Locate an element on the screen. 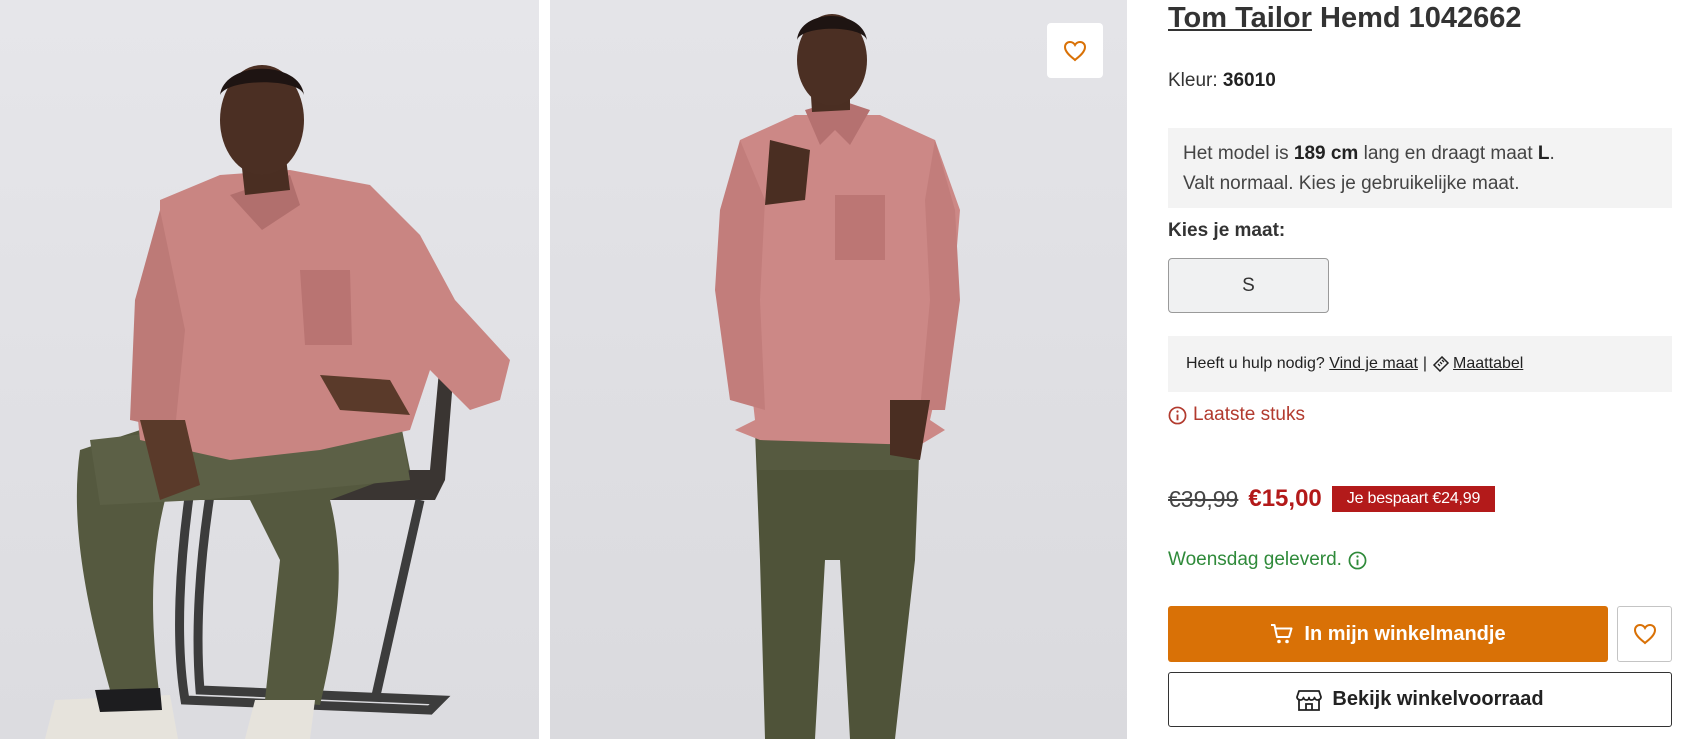 This screenshot has height=739, width=1688. size-selector-label: Kies je maat: is located at coordinates (1227, 230).